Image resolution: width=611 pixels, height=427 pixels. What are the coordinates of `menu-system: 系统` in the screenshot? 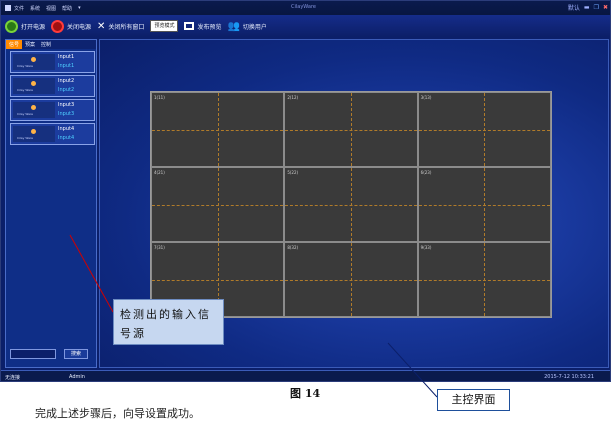 It's located at (35, 8).